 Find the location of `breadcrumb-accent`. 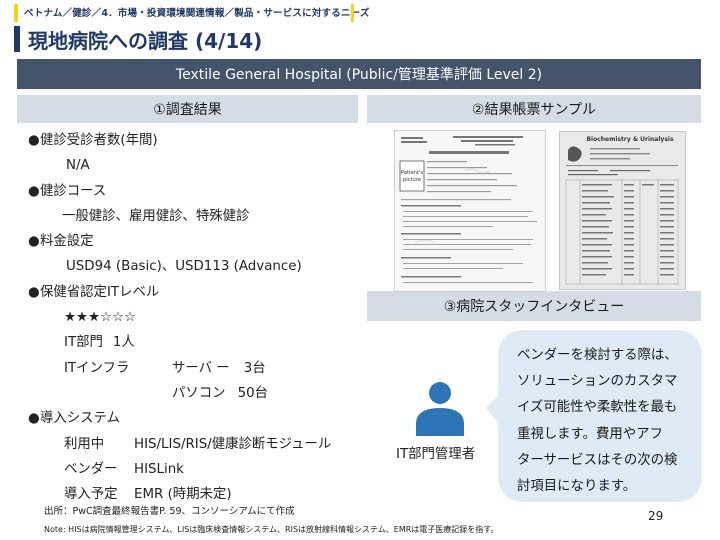

breadcrumb-accent is located at coordinates (16, 13).